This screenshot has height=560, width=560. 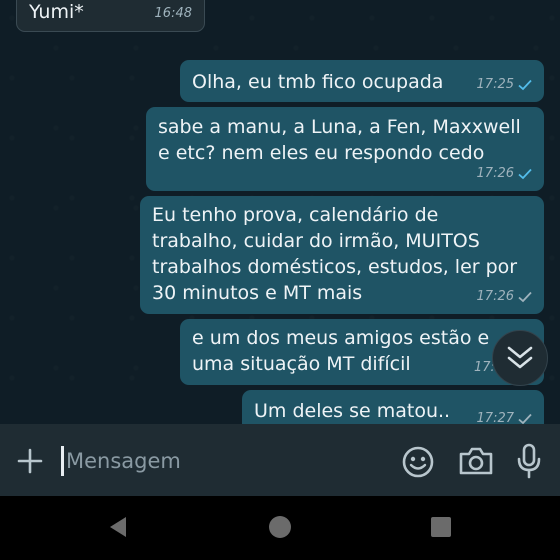 I want to click on microphone-icon, so click(x=529, y=461).